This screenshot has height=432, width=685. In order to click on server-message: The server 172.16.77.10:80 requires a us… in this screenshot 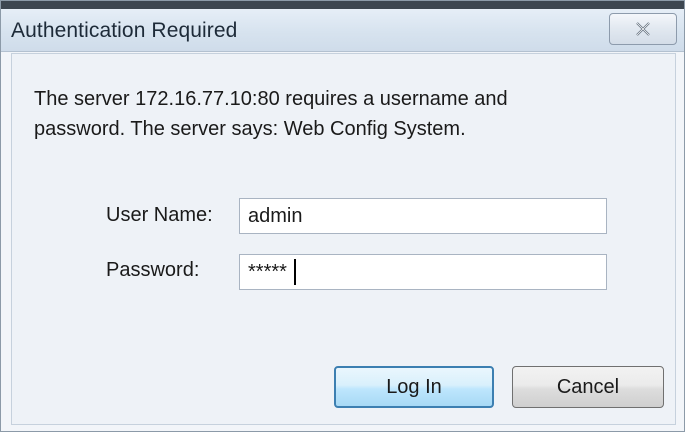, I will do `click(334, 114)`.